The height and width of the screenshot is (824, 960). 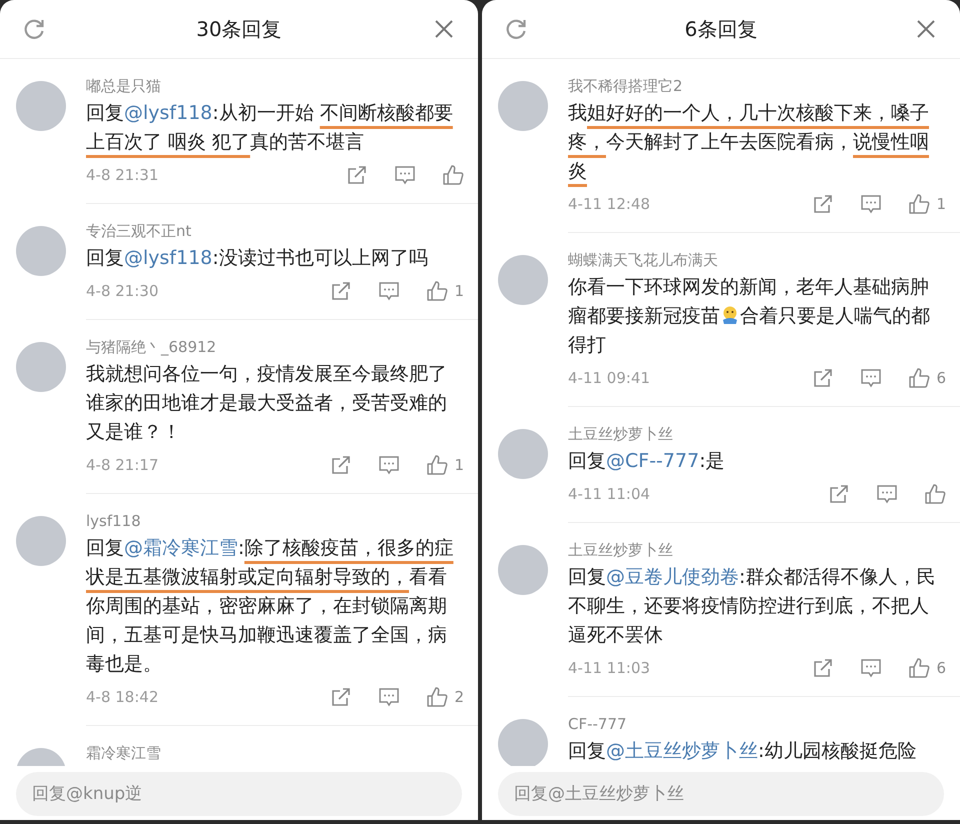 What do you see at coordinates (749, 142) in the screenshot?
I see `comment-text: 我姐好好的一个人，几十次核酸下来，嗓子疼，今天解封了上午去医院看病，说慢性咽炎` at bounding box center [749, 142].